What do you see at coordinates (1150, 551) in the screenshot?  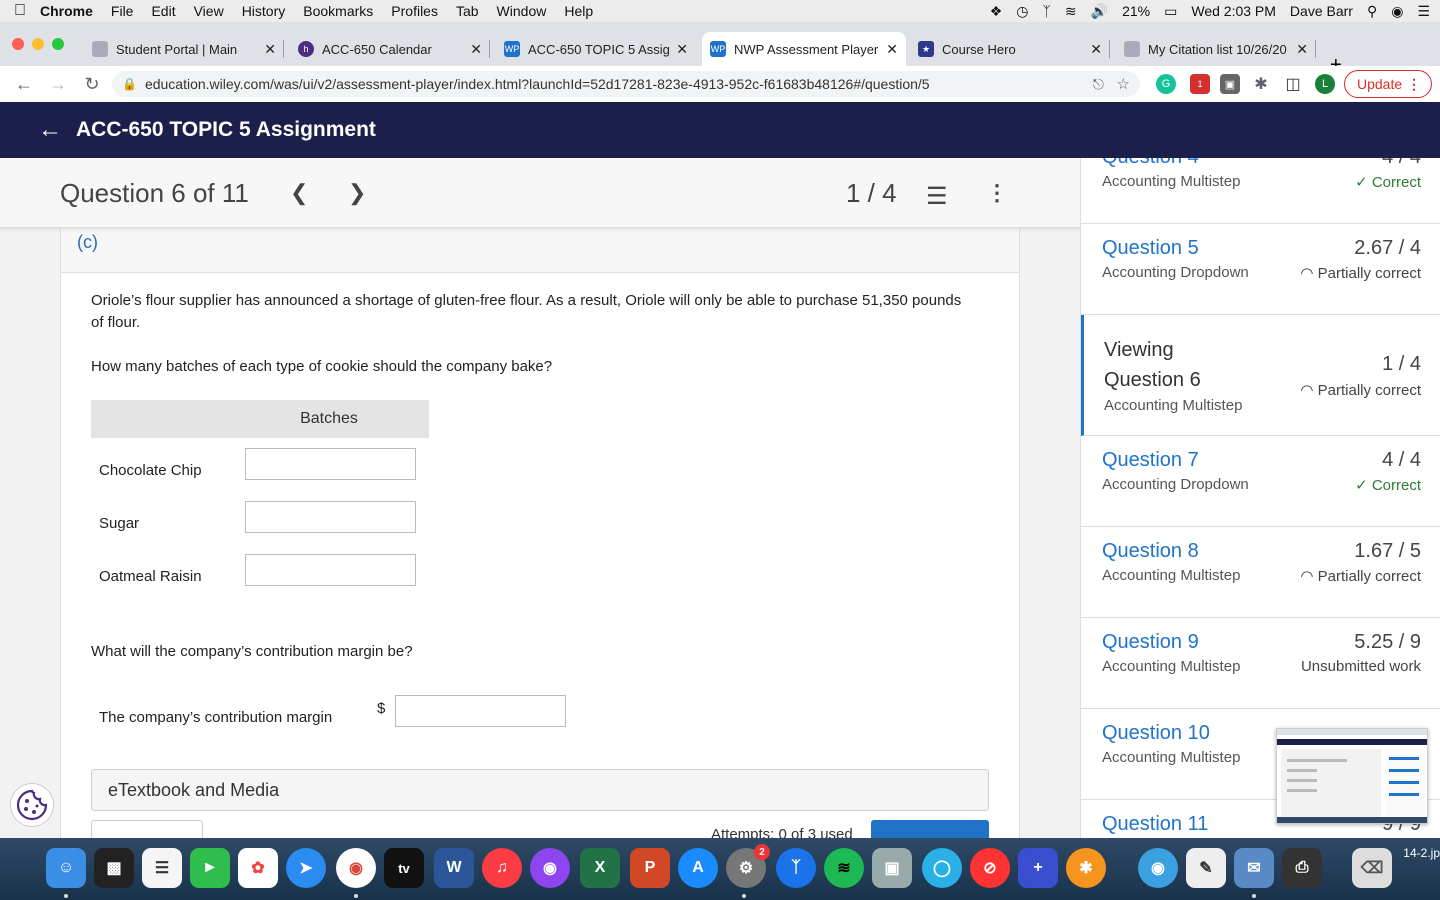 I see `question-name: Question 8` at bounding box center [1150, 551].